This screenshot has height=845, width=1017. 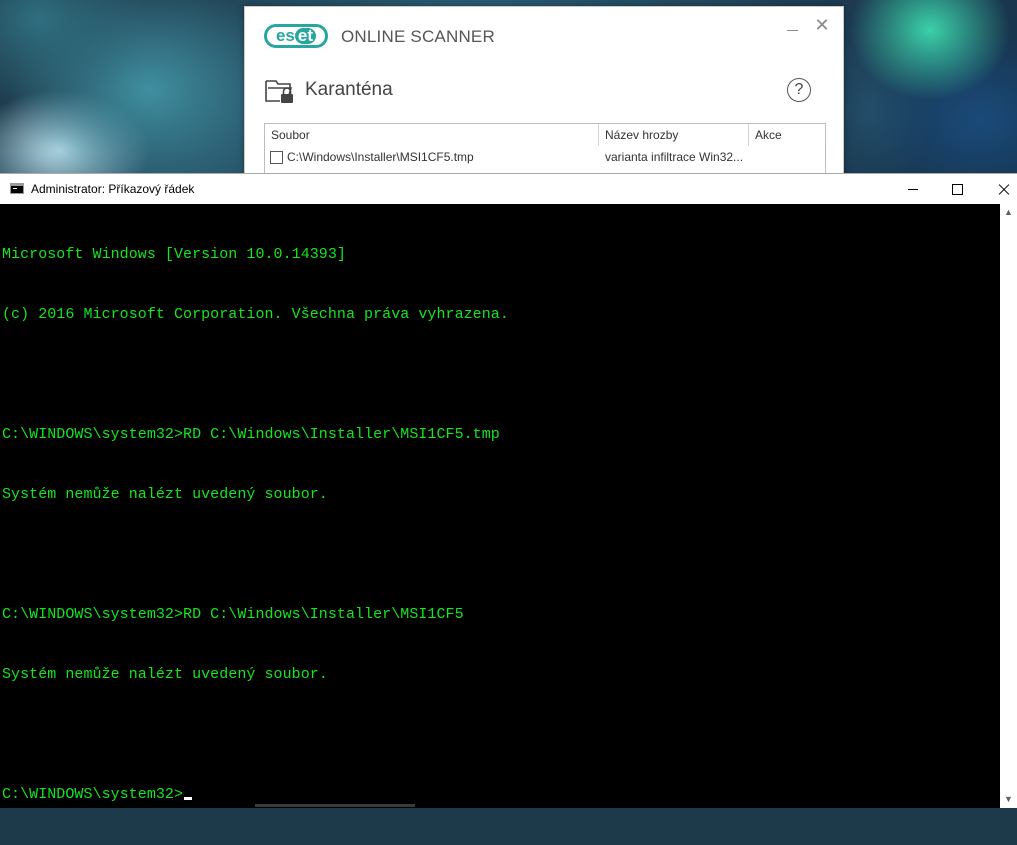 I want to click on section-title: Karanténa, so click(x=349, y=89).